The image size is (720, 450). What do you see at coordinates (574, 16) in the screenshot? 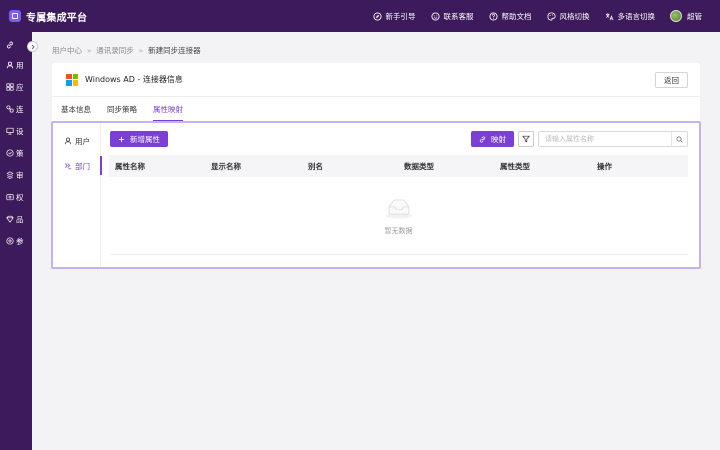
I see `theme-switch-label: 风格切换` at bounding box center [574, 16].